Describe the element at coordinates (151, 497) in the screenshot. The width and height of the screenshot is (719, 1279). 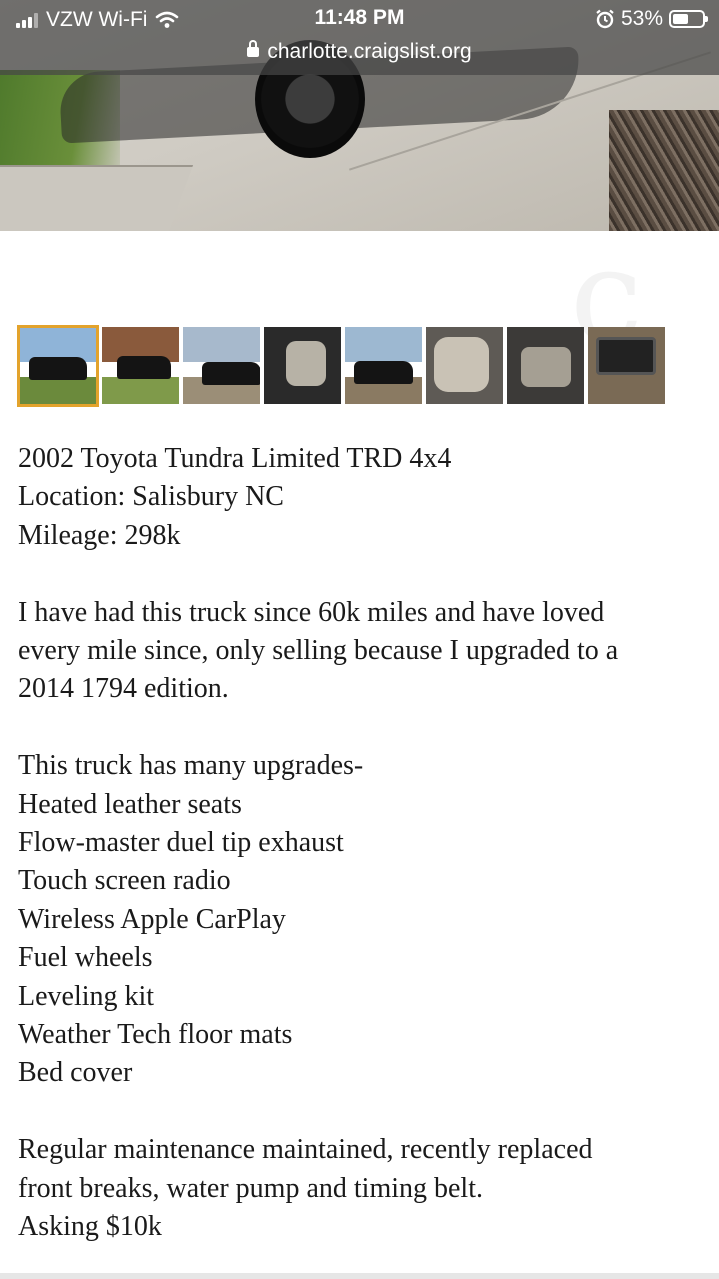
I see `listing-location: Location: Salisbury NC` at that location.